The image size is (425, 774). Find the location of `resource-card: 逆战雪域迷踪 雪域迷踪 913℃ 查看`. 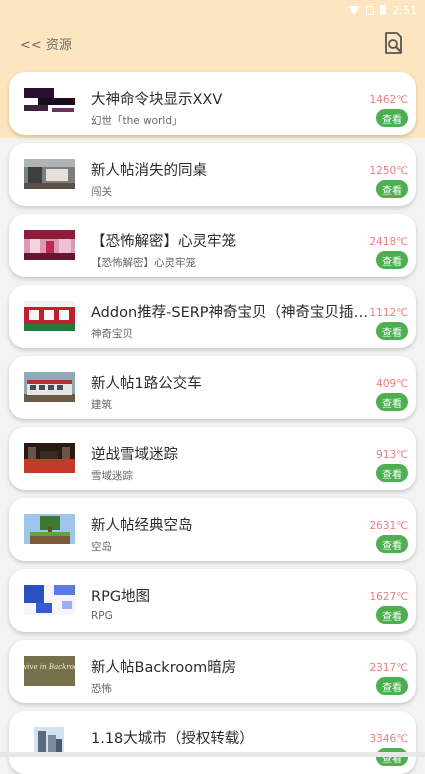

resource-card: 逆战雪域迷踪 雪域迷踪 913℃ 查看 is located at coordinates (212, 458).